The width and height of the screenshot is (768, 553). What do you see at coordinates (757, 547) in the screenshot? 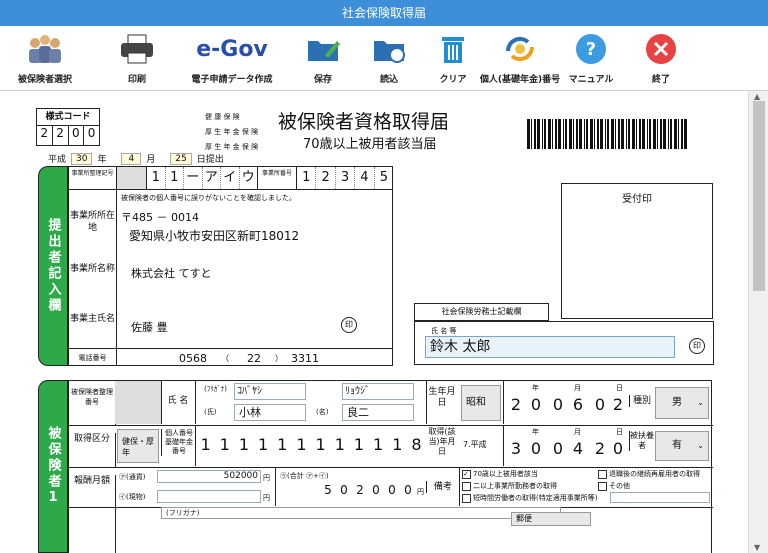
I see `scroll-down-icon: ▼` at bounding box center [757, 547].